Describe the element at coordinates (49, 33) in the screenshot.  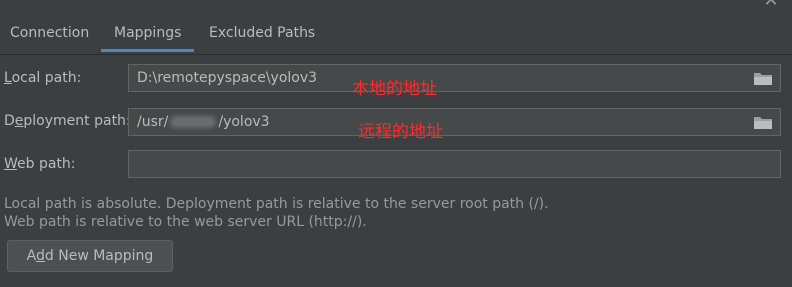
I see `tab-connection: Connection` at that location.